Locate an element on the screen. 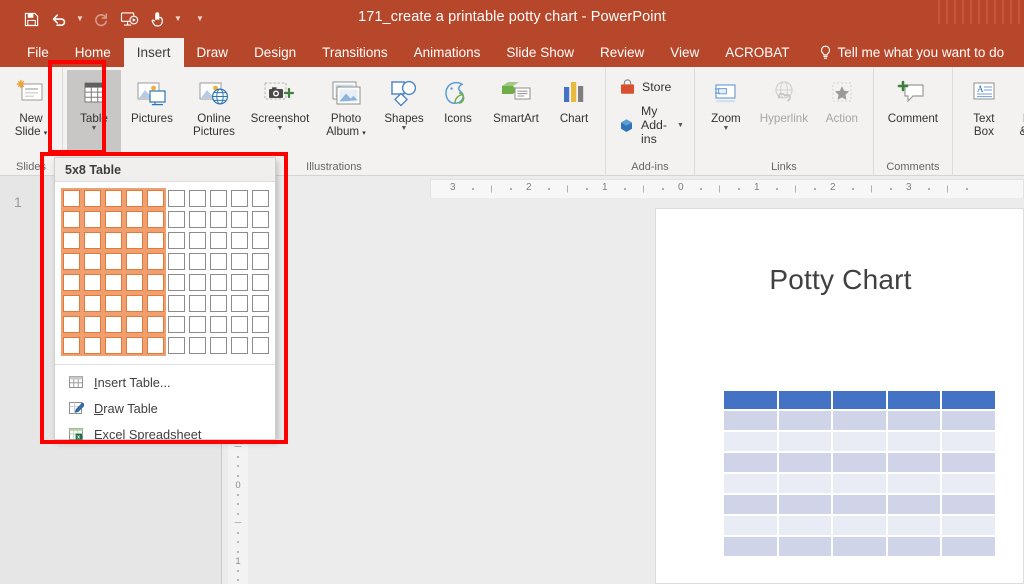 The width and height of the screenshot is (1024, 584). draw-table-menu-item: Draw Table is located at coordinates (165, 408).